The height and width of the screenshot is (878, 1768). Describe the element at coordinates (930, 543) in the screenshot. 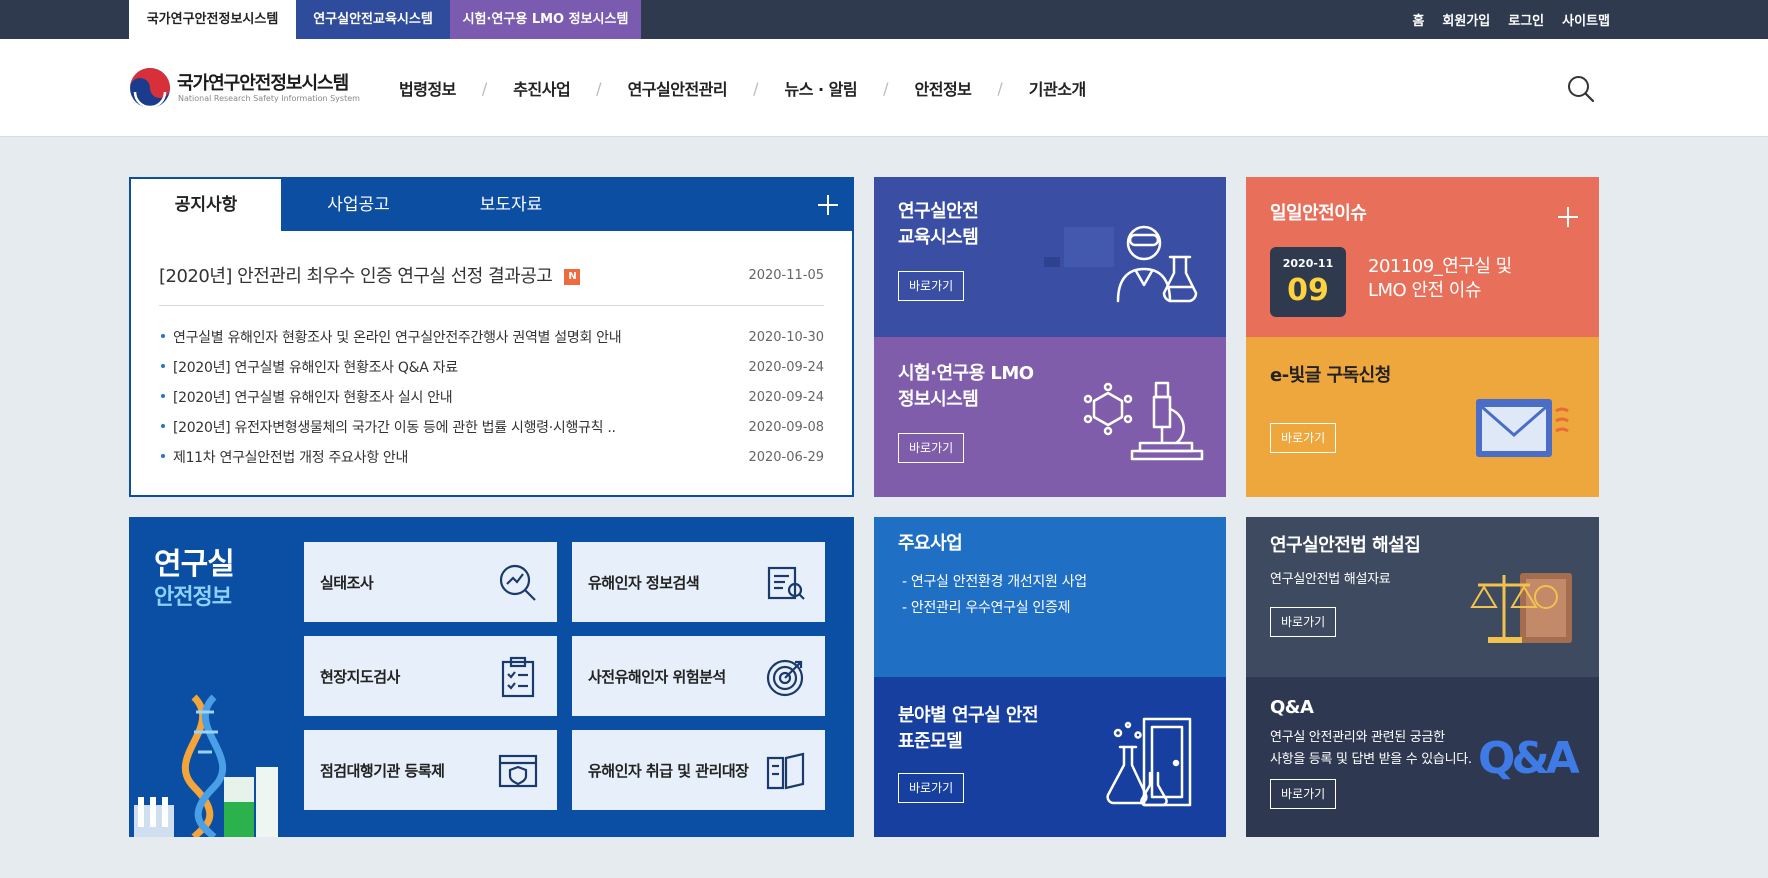

I see `major-projects-title: 주요사업` at that location.